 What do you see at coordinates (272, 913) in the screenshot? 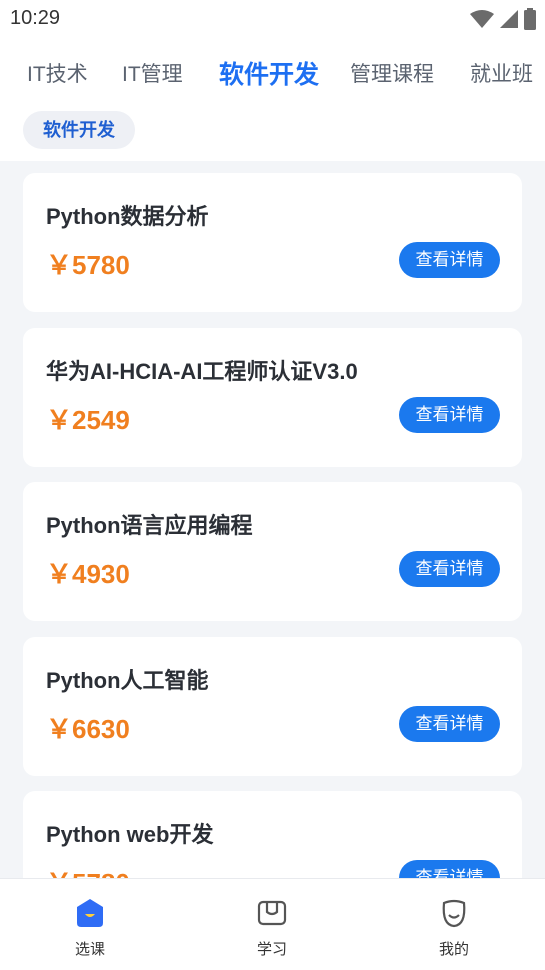
I see `book-icon` at bounding box center [272, 913].